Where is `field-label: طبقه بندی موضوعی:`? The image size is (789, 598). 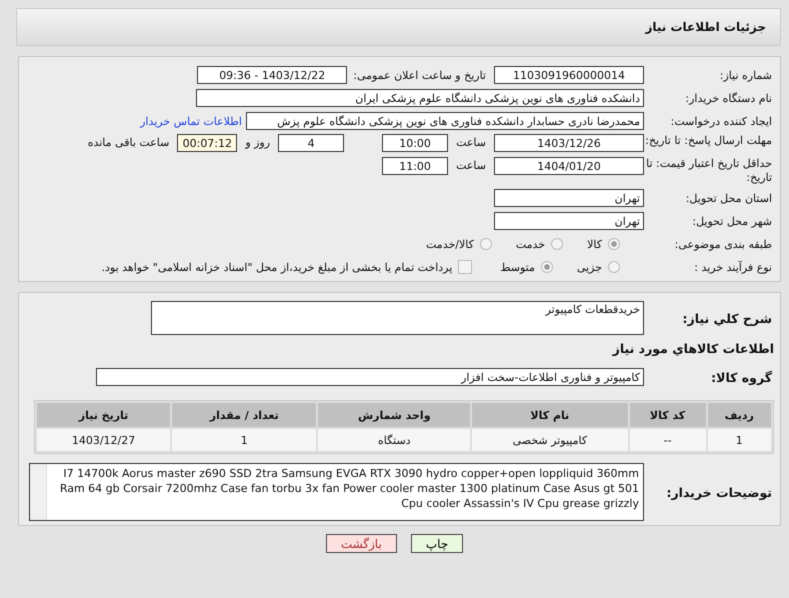 field-label: طبقه بندی موضوعی: is located at coordinates (723, 244).